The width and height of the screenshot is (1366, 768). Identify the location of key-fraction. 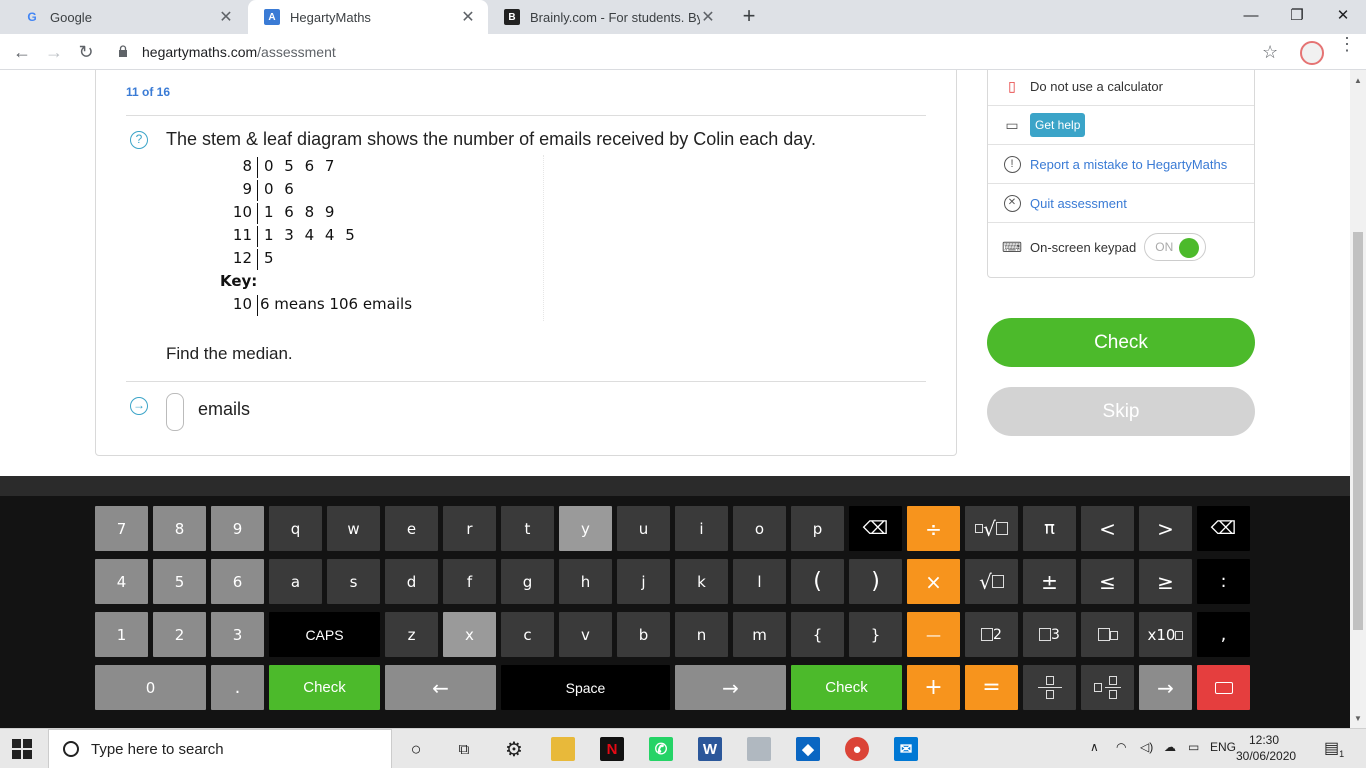
(1049, 687).